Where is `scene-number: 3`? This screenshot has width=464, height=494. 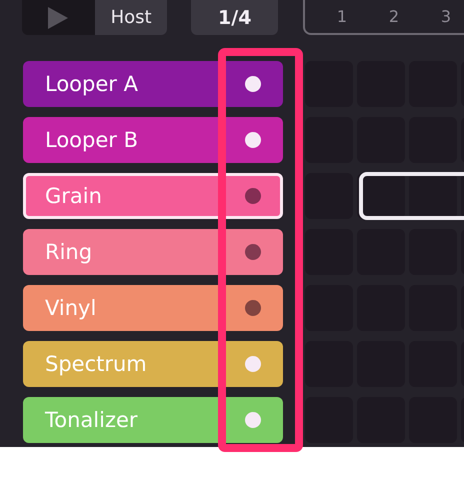
scene-number: 3 is located at coordinates (442, 16).